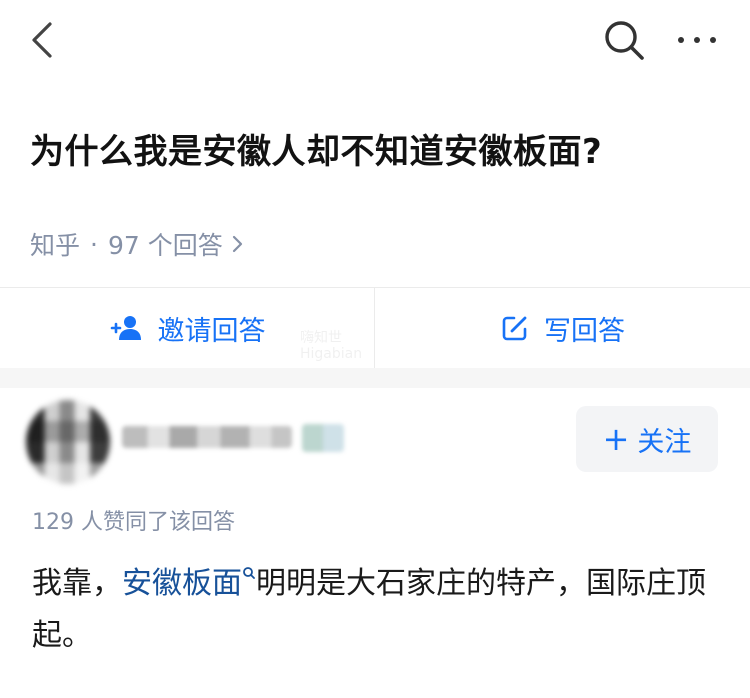  Describe the element at coordinates (133, 522) in the screenshot. I see `like-count: 129 人赞同了该回答` at that location.